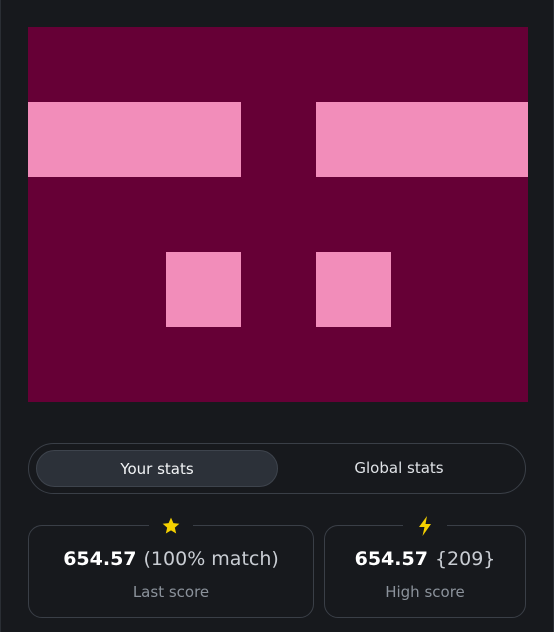 The height and width of the screenshot is (632, 554). What do you see at coordinates (425, 526) in the screenshot?
I see `lightning-icon` at bounding box center [425, 526].